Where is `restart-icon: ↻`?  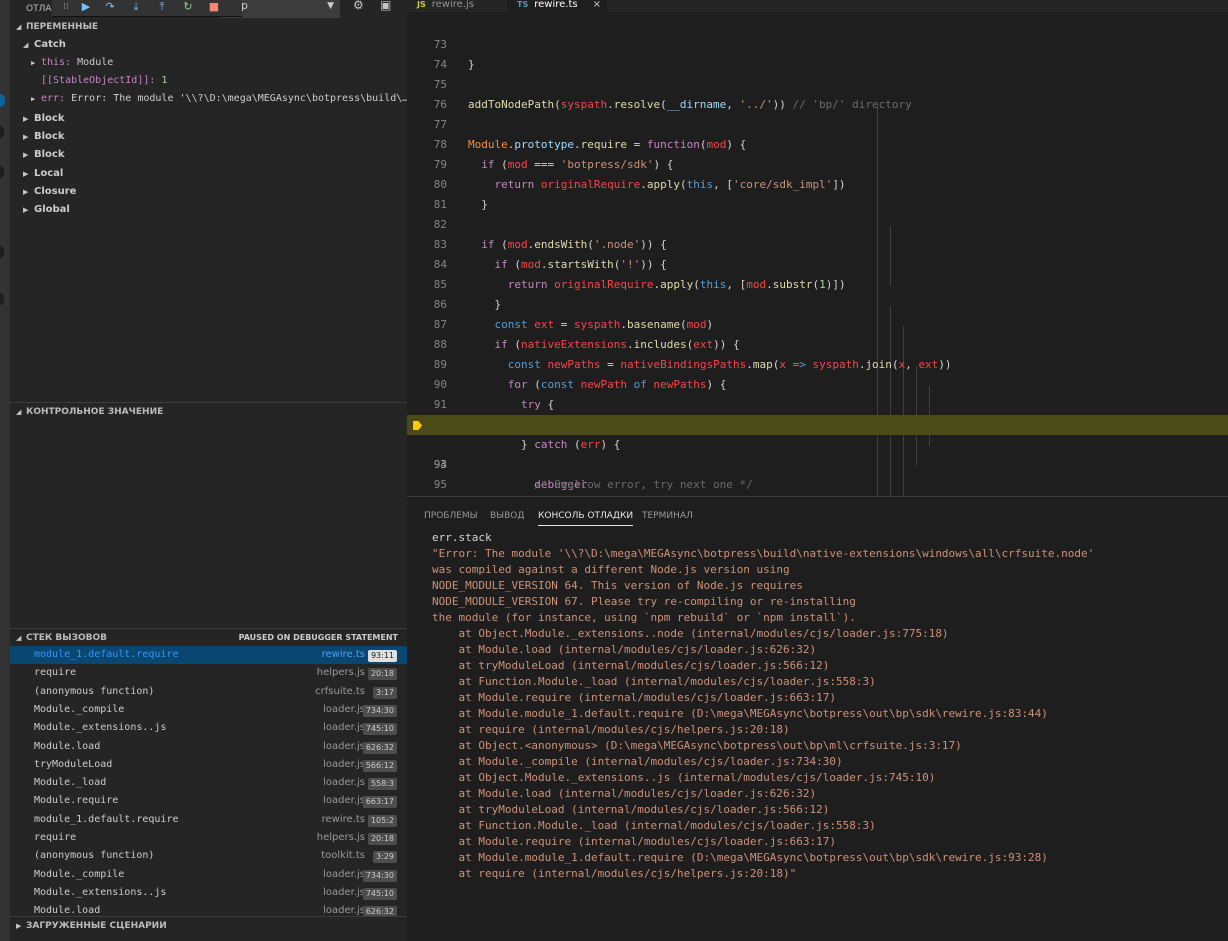 restart-icon: ↻ is located at coordinates (188, 7).